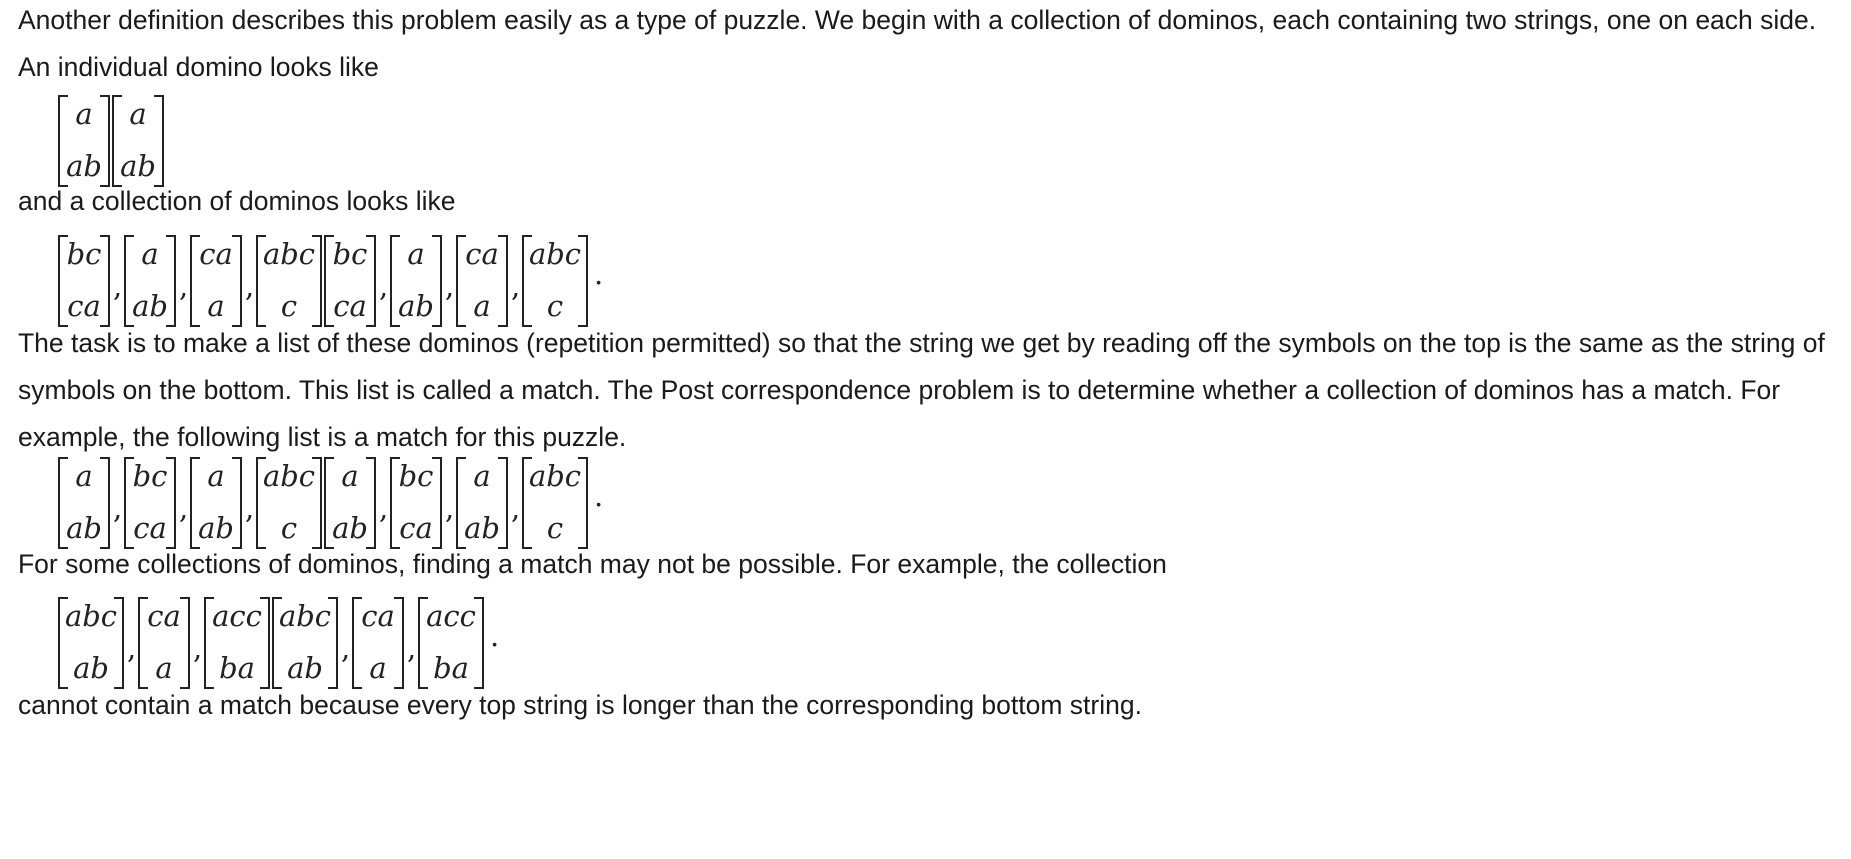 This screenshot has width=1851, height=859. I want to click on collection-equation: bc ca, a ab, ca a, abc c bc ca, a ab, ca a, abc c., so click(331, 281).